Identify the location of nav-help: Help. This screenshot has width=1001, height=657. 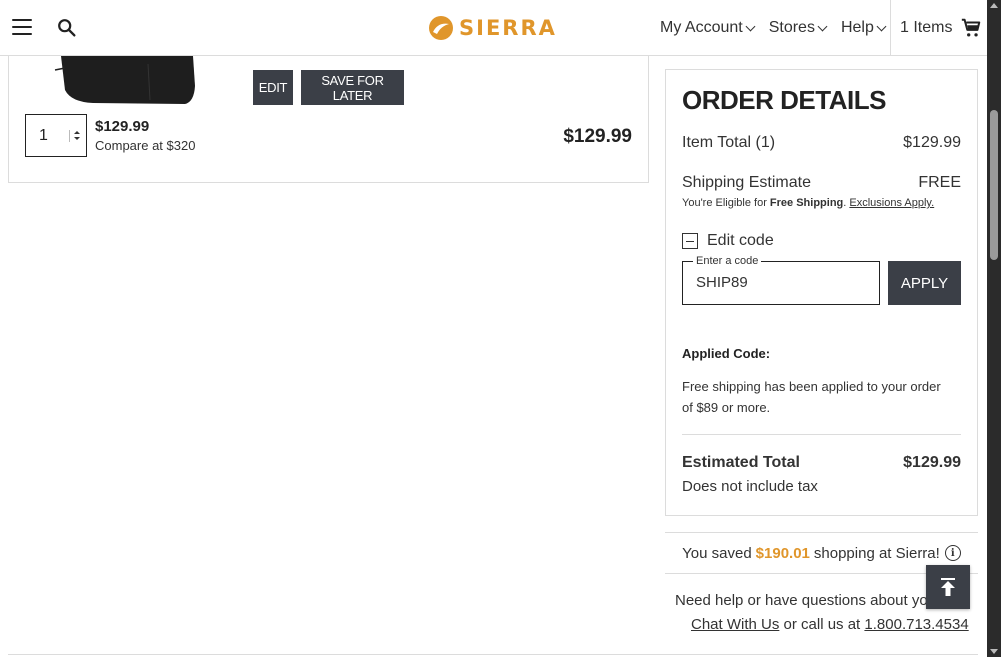
(863, 28).